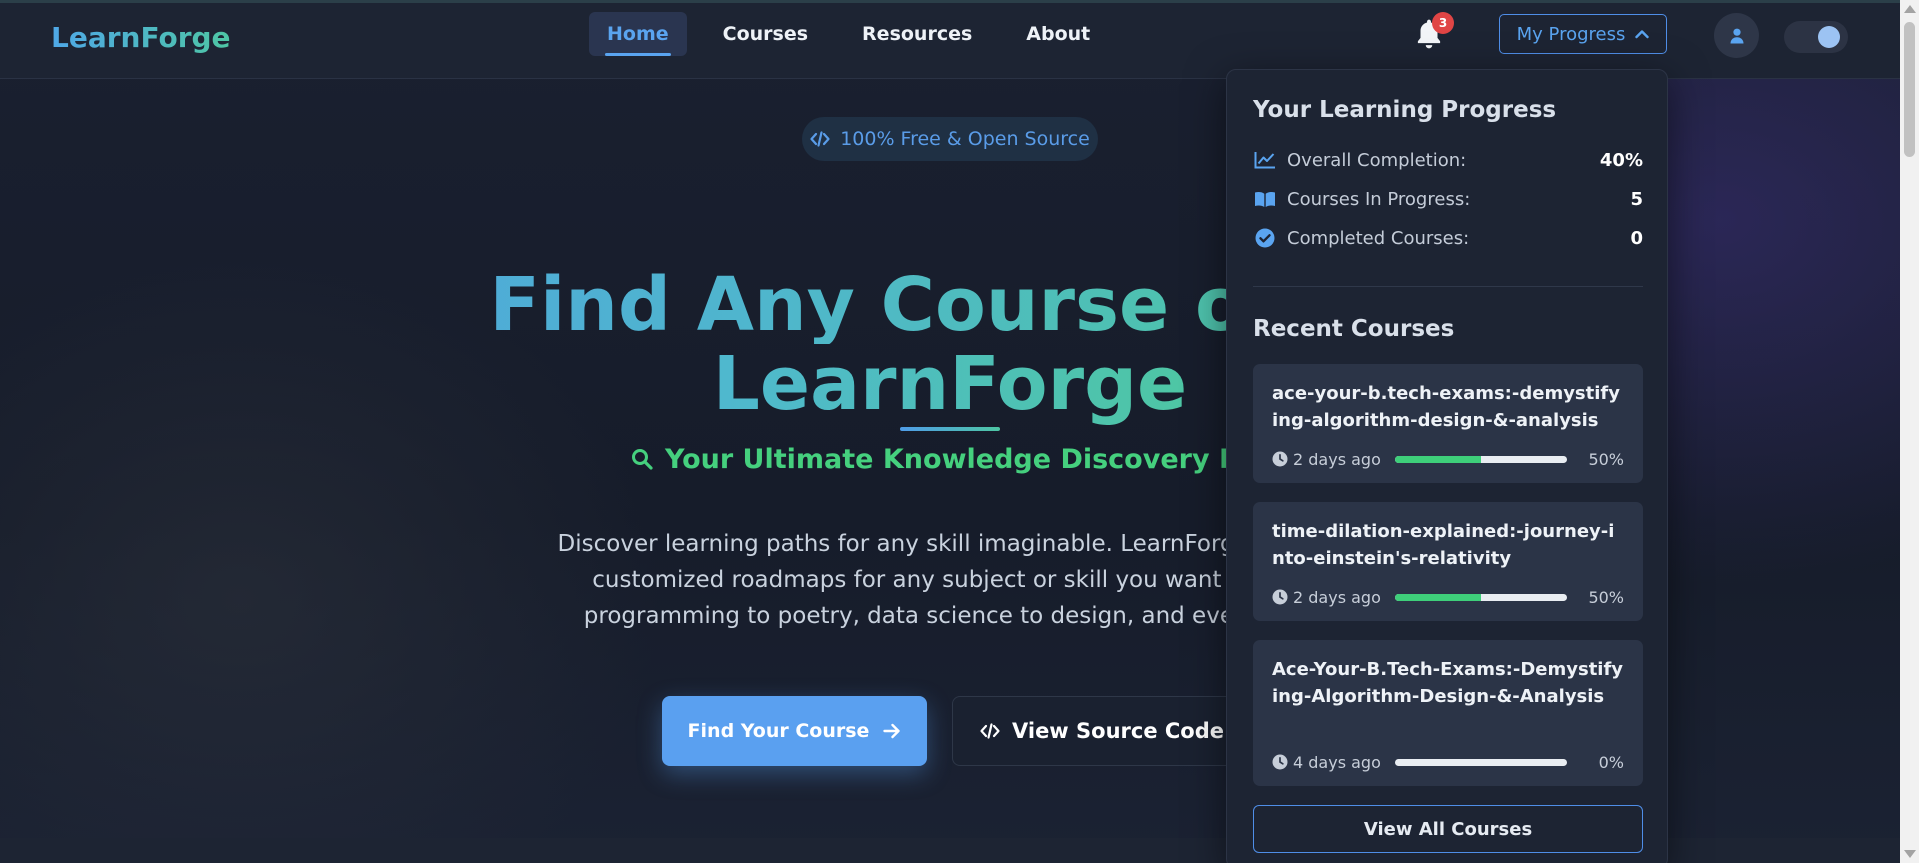 This screenshot has width=1919, height=863. I want to click on chevron-up-icon, so click(1642, 34).